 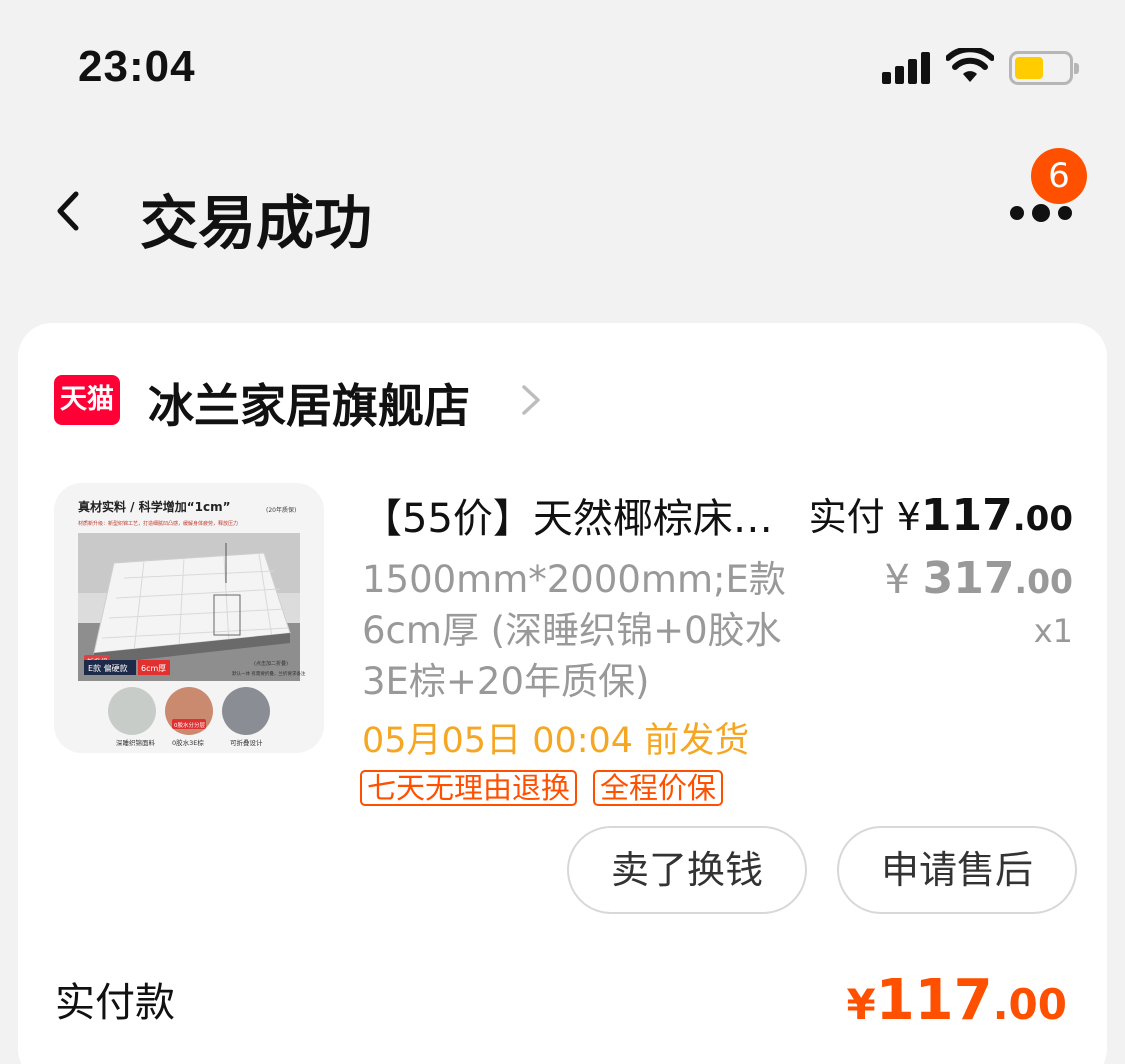 What do you see at coordinates (658, 788) in the screenshot?
I see `tag-price-protection: 全程价保` at bounding box center [658, 788].